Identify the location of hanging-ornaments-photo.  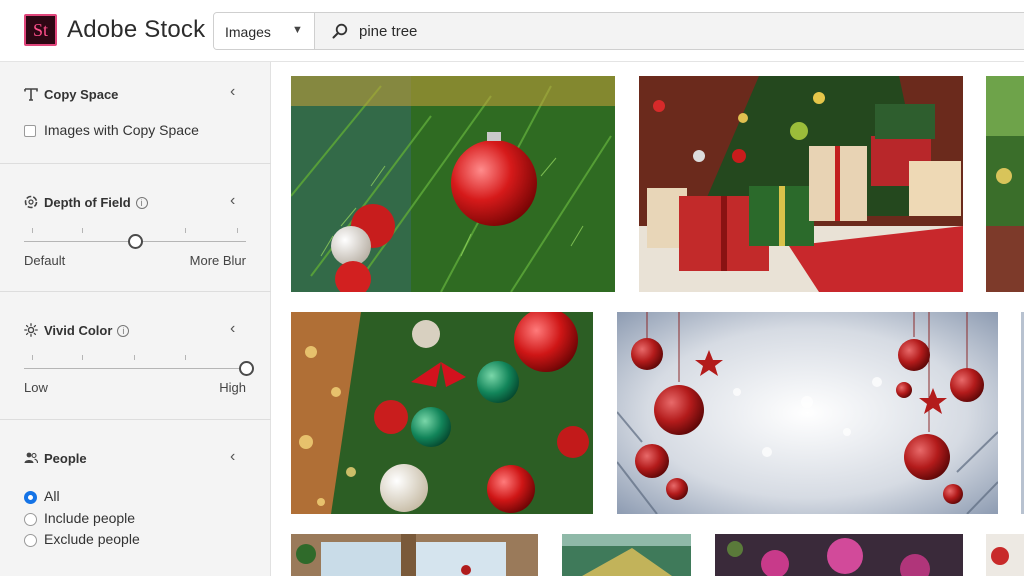
(807, 413).